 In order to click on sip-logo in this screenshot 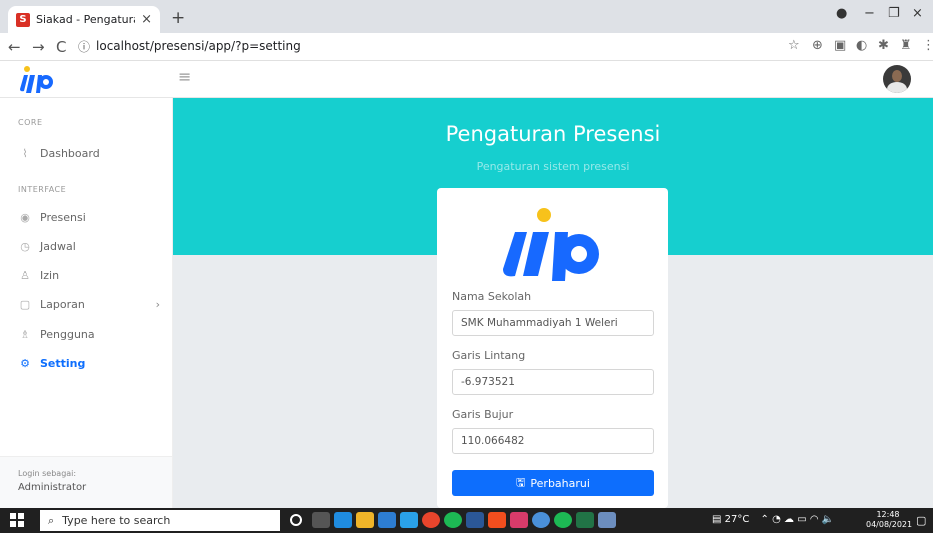, I will do `click(37, 81)`.